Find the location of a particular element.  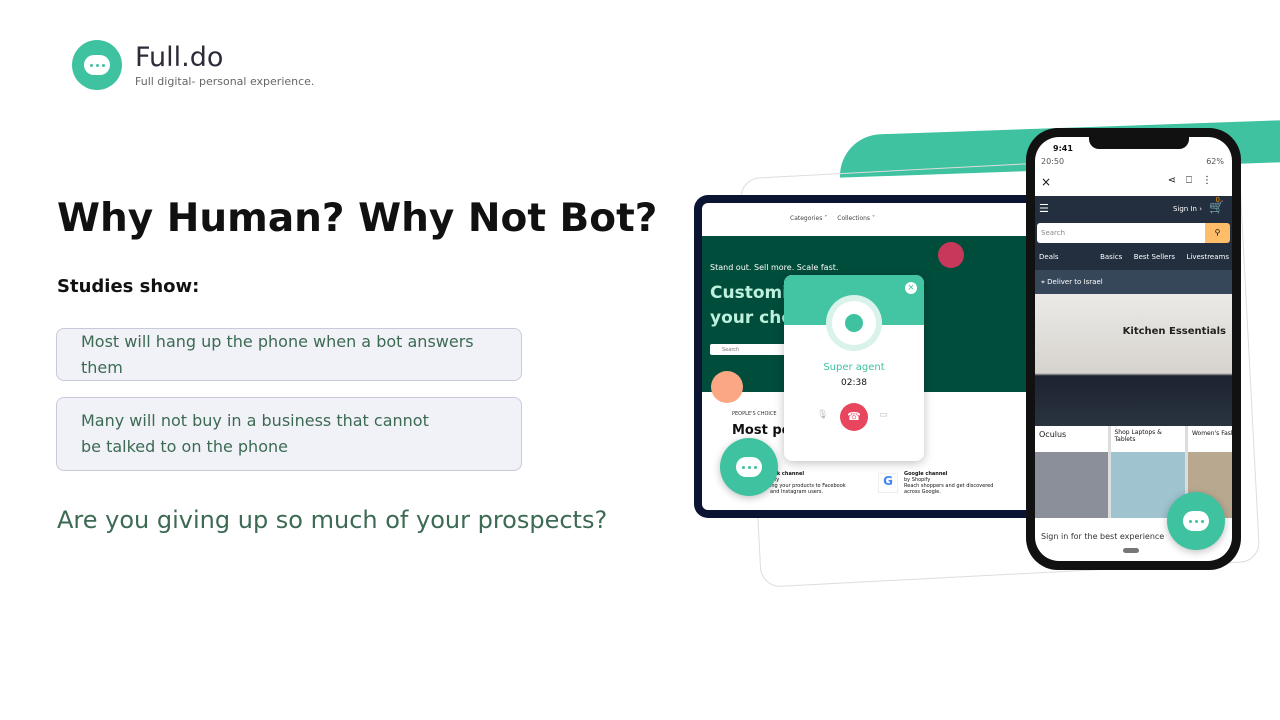

mic-off-icon: 🎙 is located at coordinates (822, 415).